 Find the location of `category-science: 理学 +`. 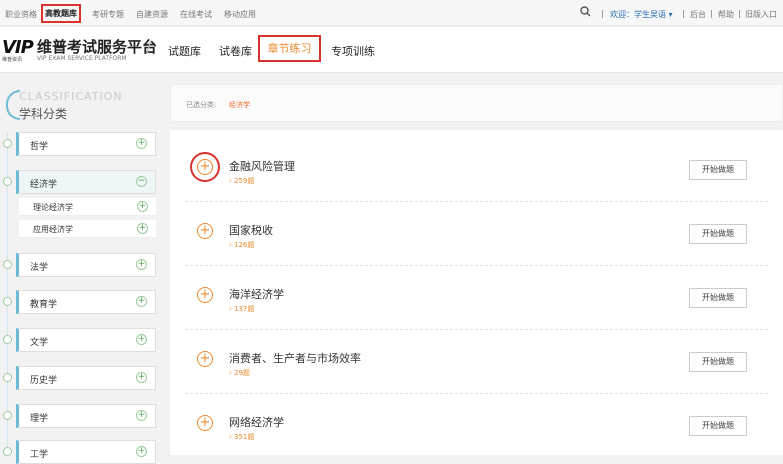

category-science: 理学 + is located at coordinates (86, 416).